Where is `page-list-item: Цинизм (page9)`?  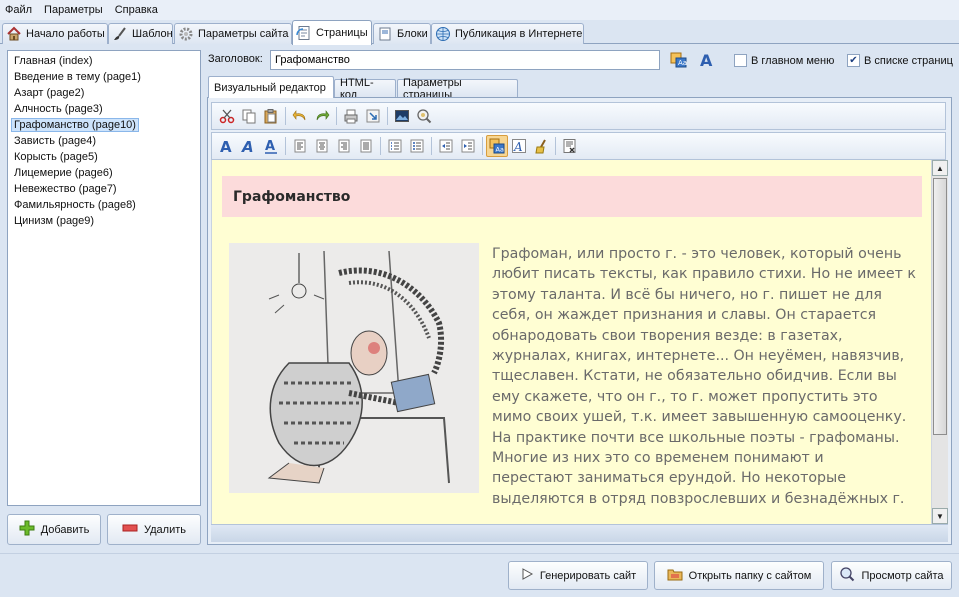
page-list-item: Цинизм (page9) is located at coordinates (104, 221).